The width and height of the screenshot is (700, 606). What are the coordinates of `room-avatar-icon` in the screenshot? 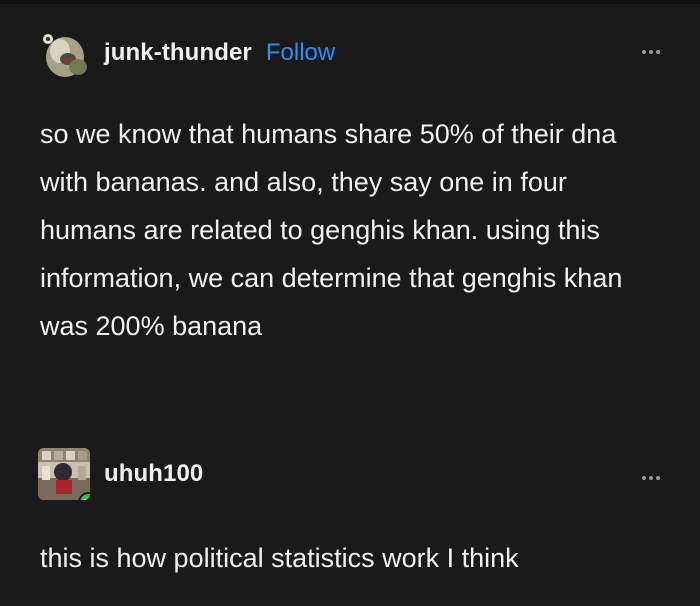 It's located at (64, 474).